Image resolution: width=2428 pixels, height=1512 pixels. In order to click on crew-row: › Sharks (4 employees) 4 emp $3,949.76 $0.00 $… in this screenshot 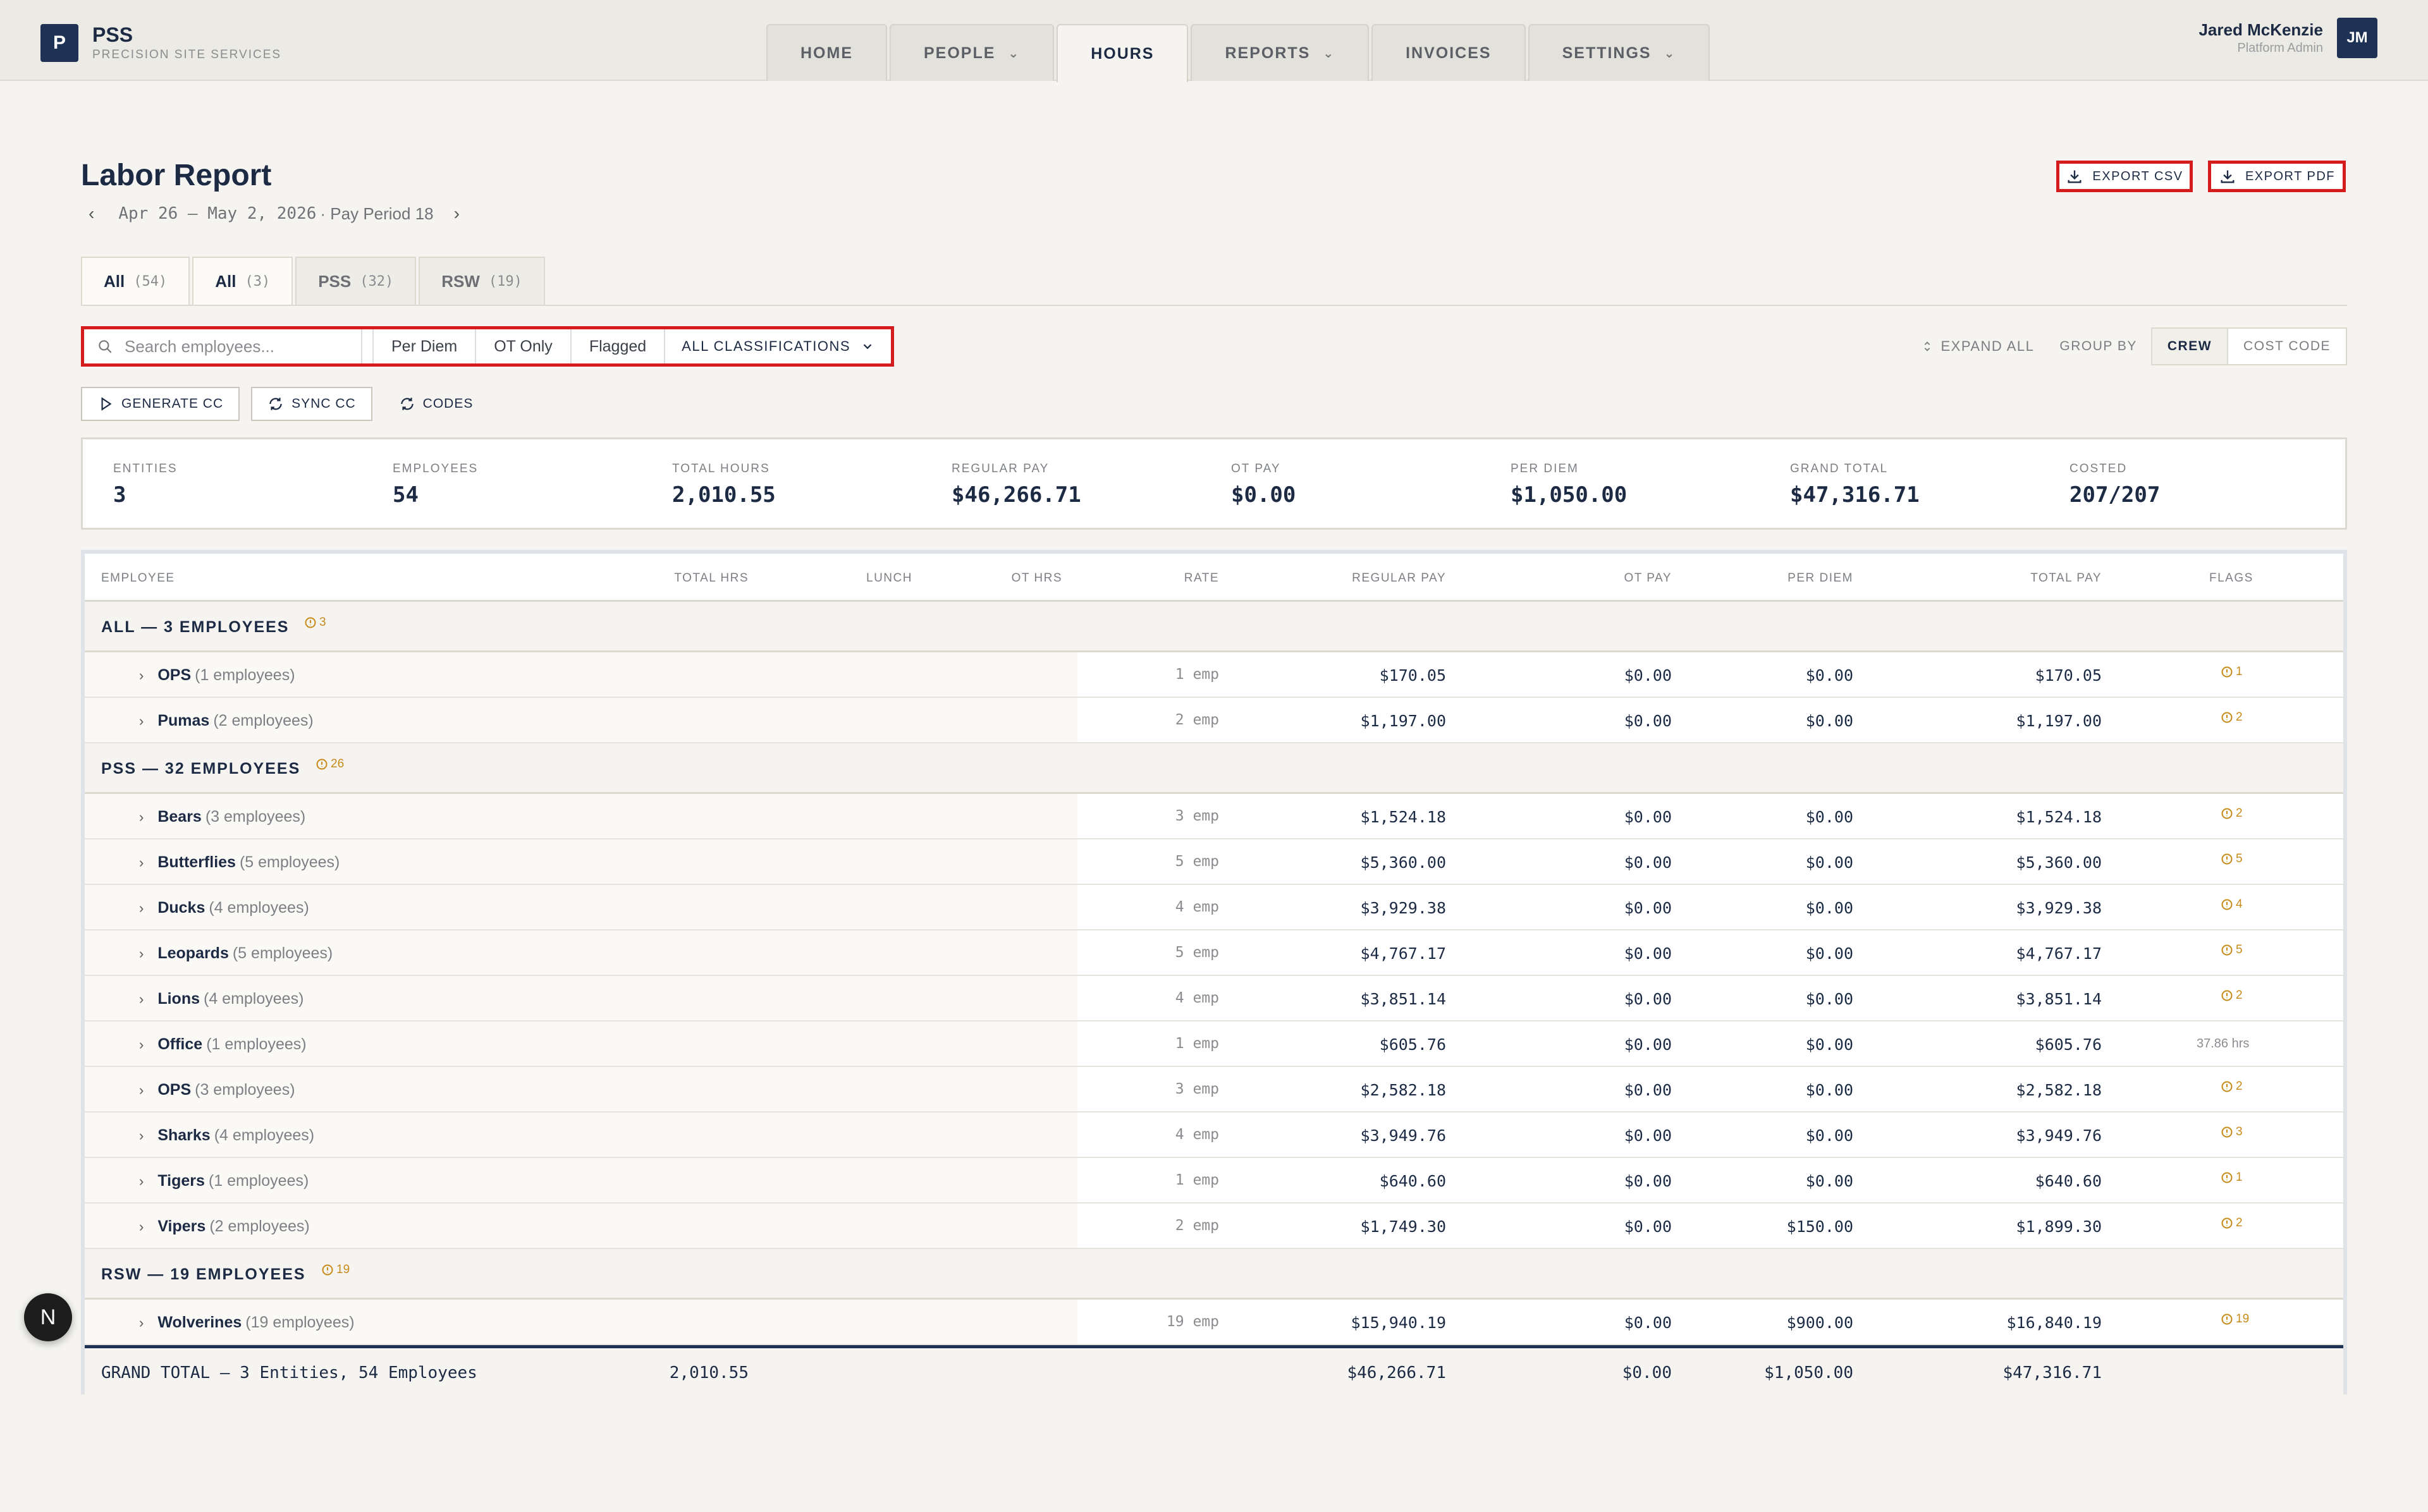, I will do `click(1214, 1135)`.